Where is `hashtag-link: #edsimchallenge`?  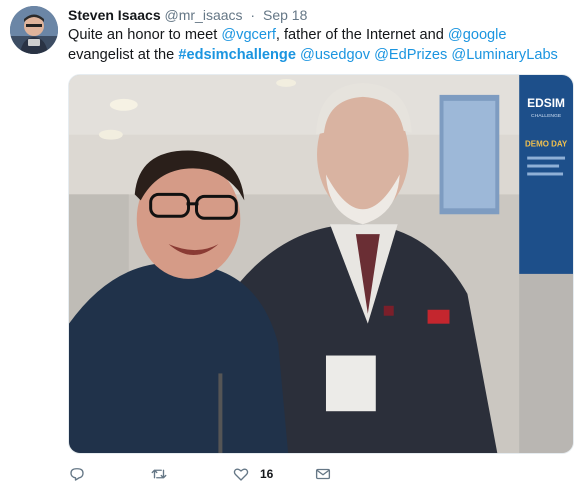 hashtag-link: #edsimchallenge is located at coordinates (237, 55).